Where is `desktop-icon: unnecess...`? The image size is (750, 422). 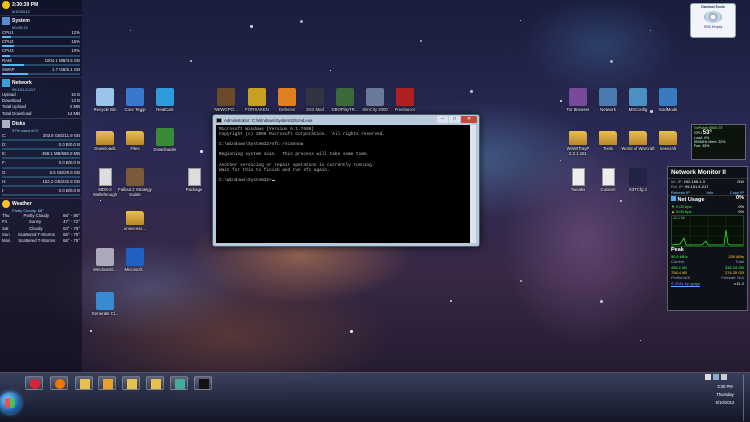
desktop-icon: unnecess... is located at coordinates (135, 219).